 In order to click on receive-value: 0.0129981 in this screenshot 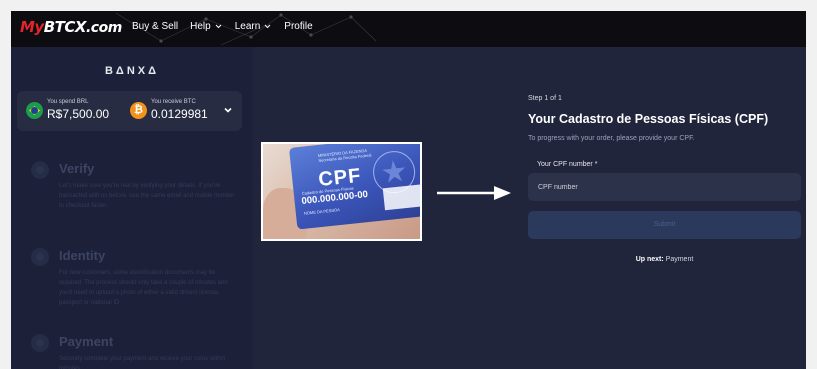, I will do `click(179, 114)`.